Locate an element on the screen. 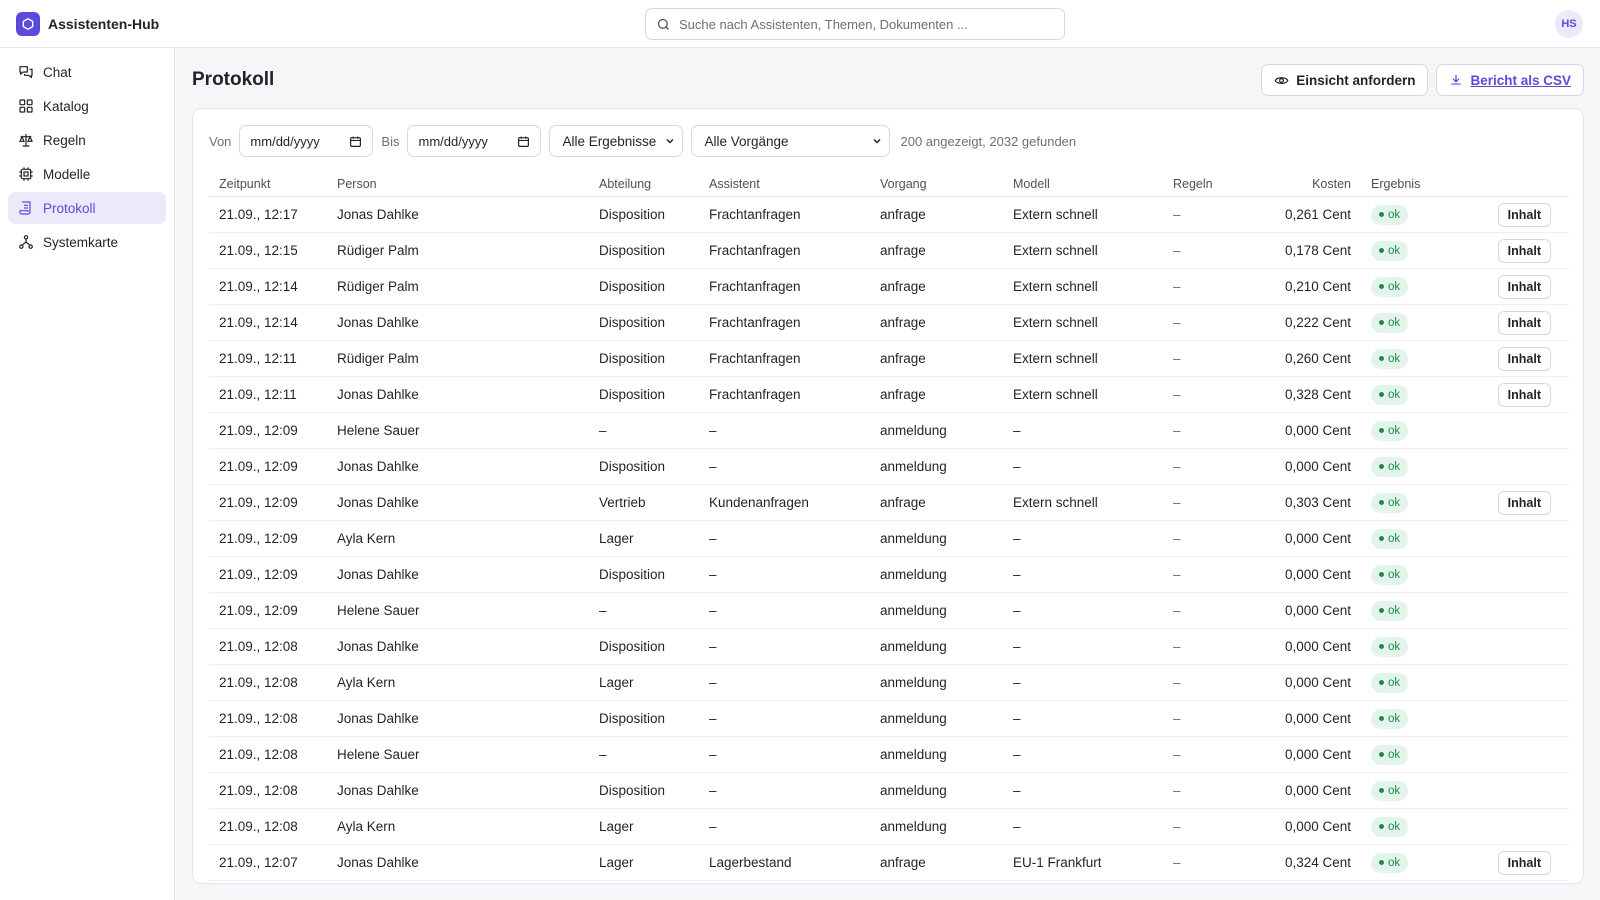 This screenshot has height=900, width=1600. process-filter-select: Alle Vorgänge is located at coordinates (791, 141).